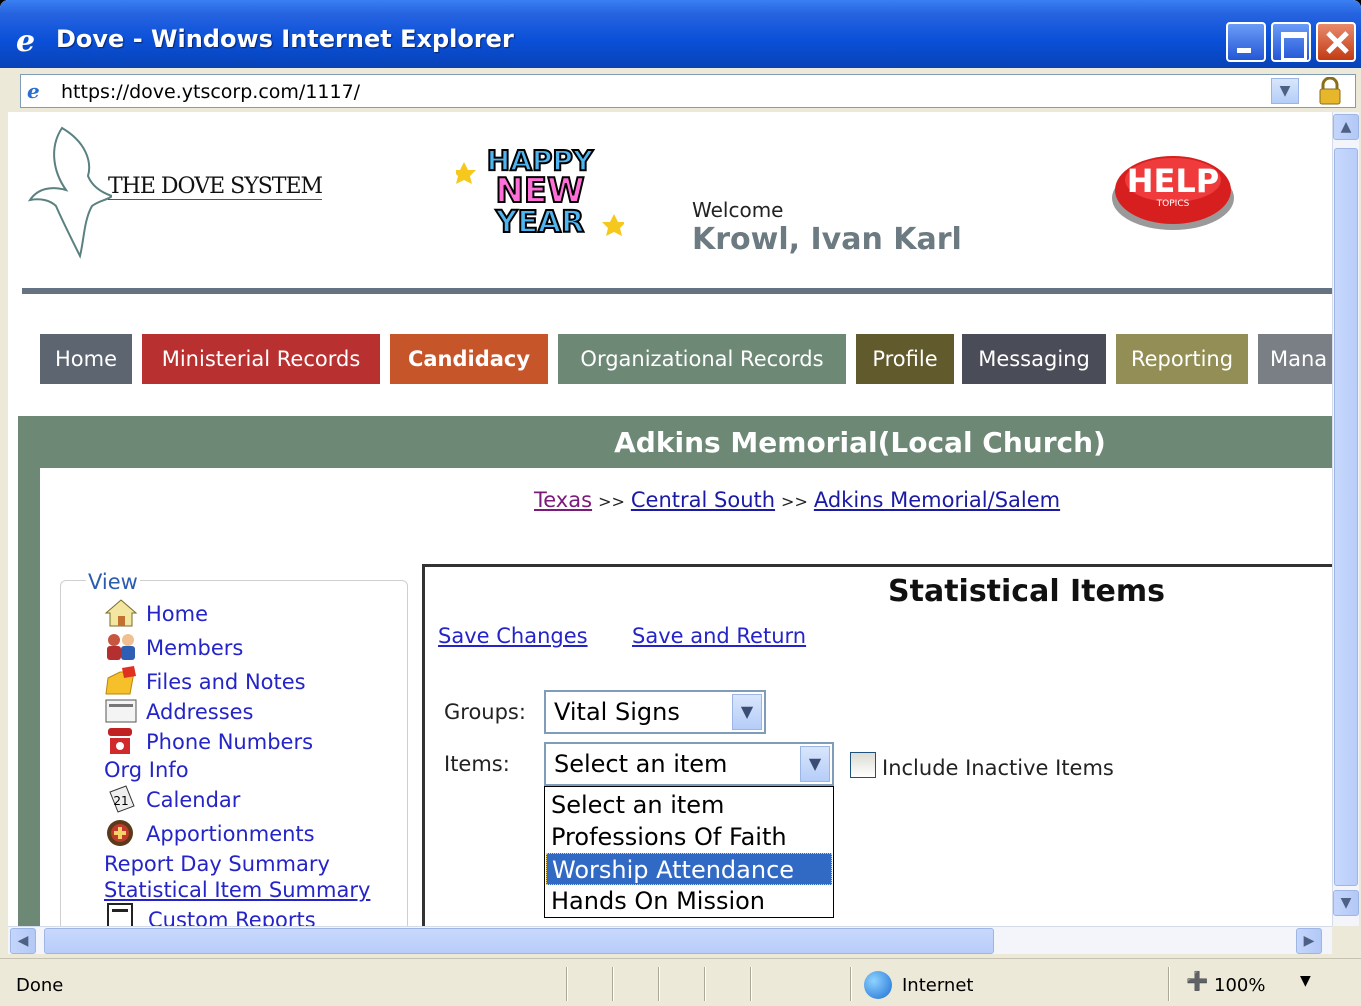 The height and width of the screenshot is (1006, 1361). What do you see at coordinates (1034, 359) in the screenshot?
I see `nav-tab-messaging: Messaging` at bounding box center [1034, 359].